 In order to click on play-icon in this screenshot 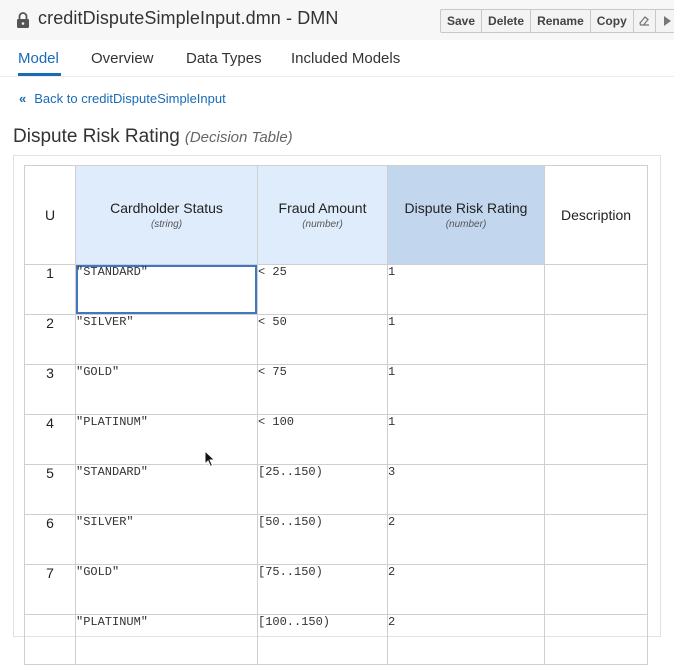, I will do `click(667, 21)`.